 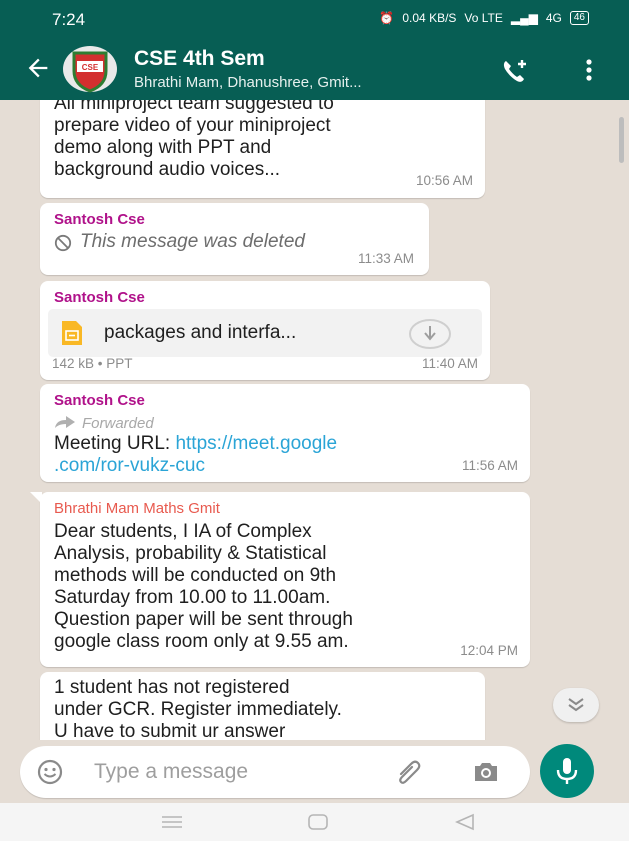 I want to click on message-time: 12:04 PM, so click(x=489, y=650).